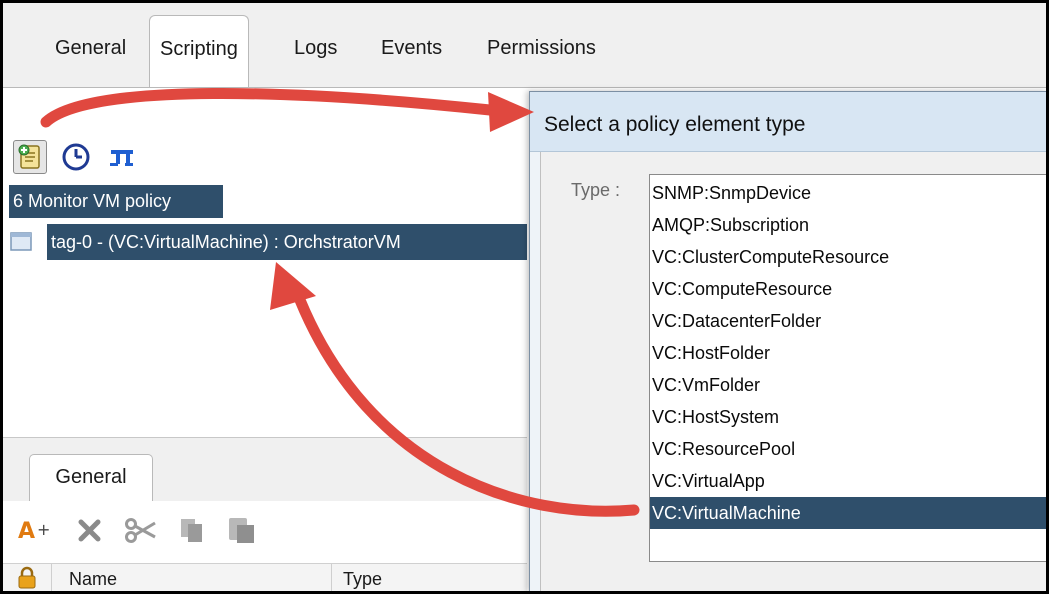 This screenshot has height=594, width=1049. What do you see at coordinates (27, 577) in the screenshot?
I see `lock-icon` at bounding box center [27, 577].